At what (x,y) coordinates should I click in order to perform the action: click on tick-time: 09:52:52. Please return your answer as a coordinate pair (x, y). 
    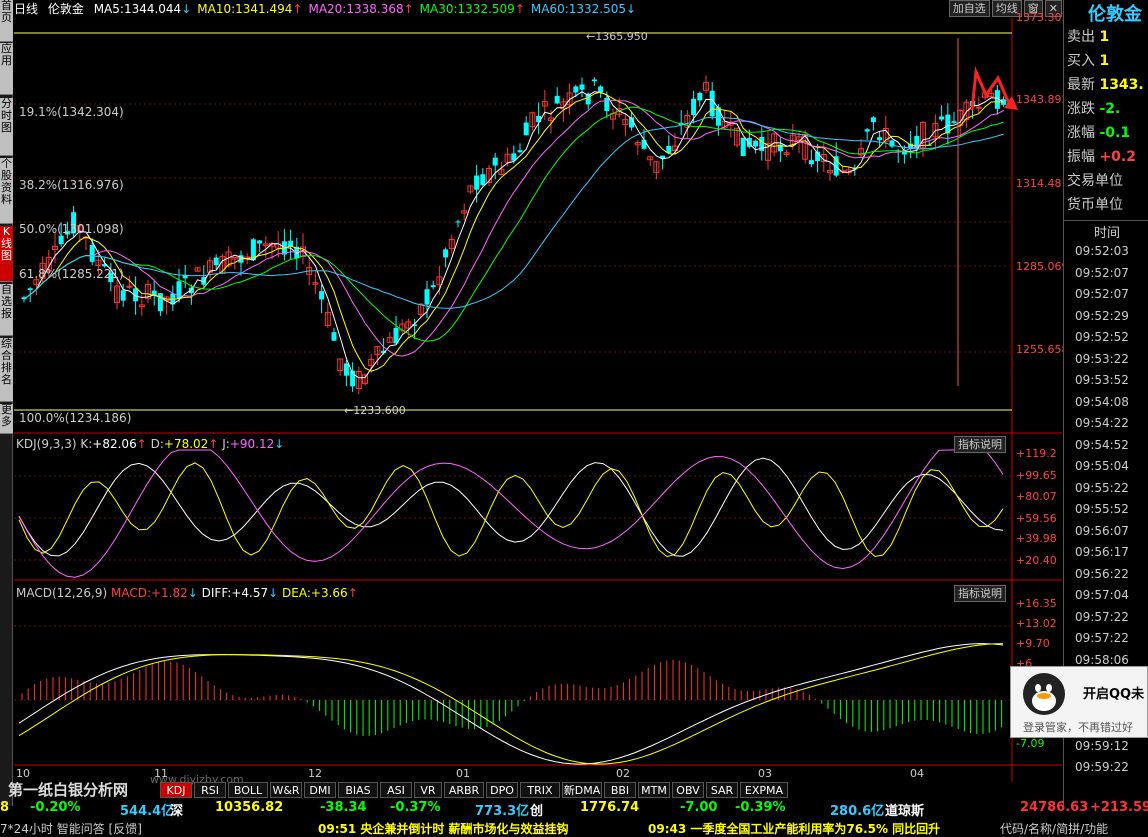
    Looking at the image, I should click on (1102, 337).